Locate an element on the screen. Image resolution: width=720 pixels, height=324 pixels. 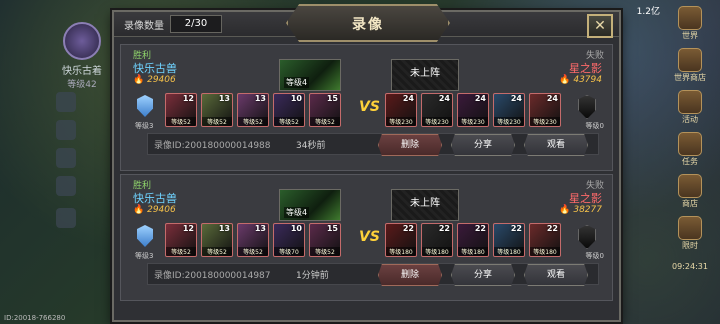
left-panel-name: 快乐古着 is located at coordinates (82, 71).